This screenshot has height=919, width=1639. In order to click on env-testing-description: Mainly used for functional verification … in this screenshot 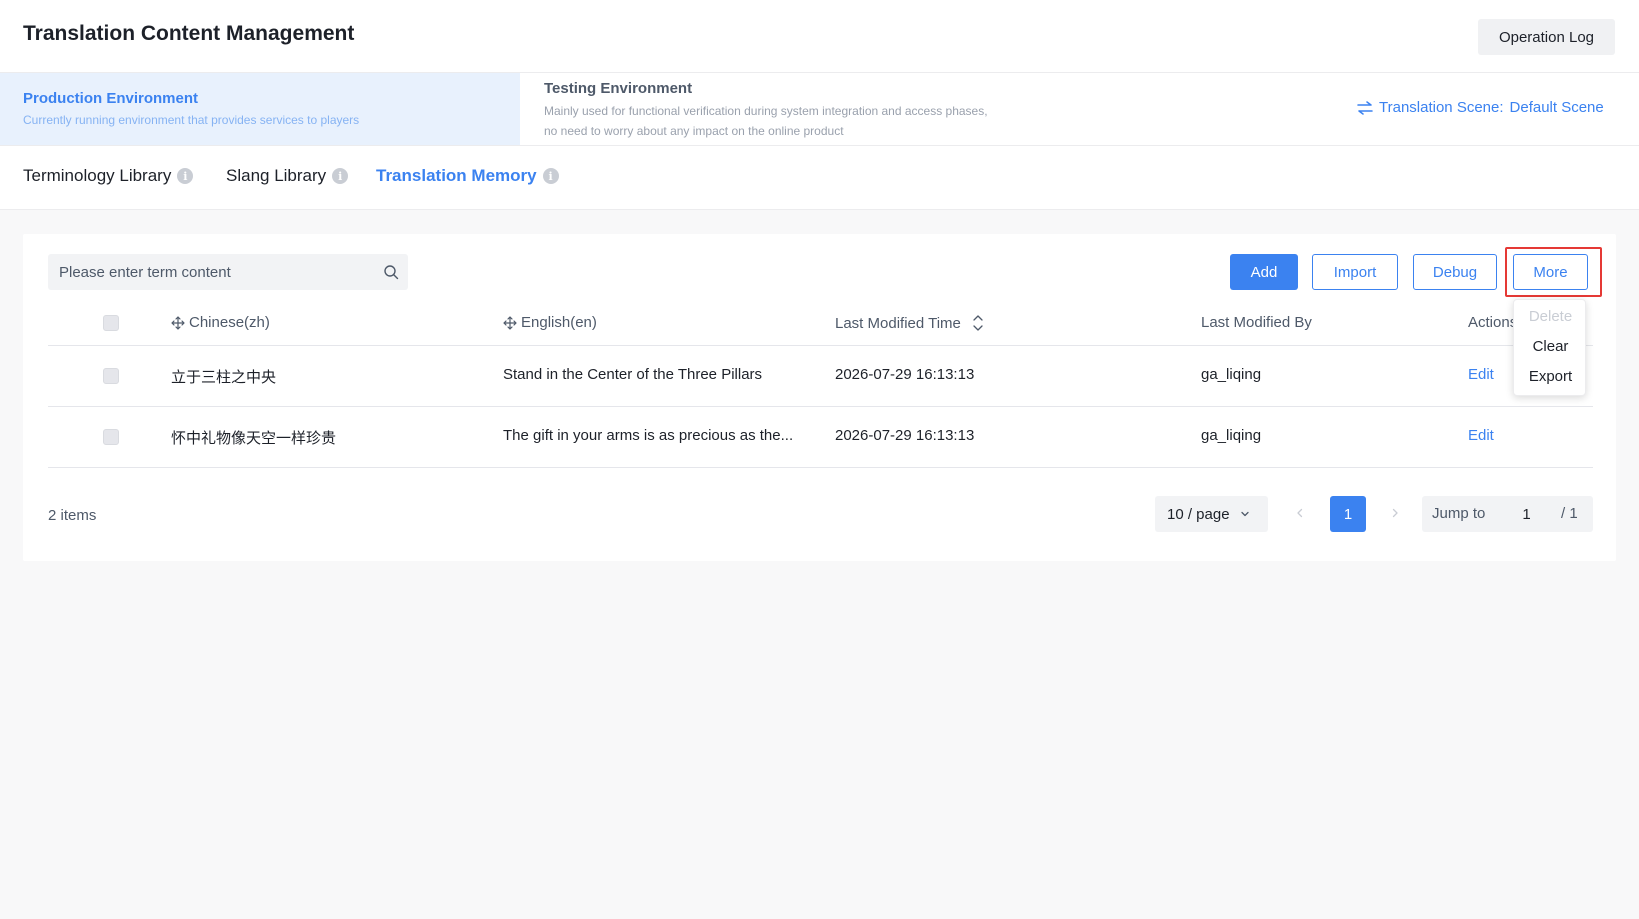, I will do `click(766, 121)`.